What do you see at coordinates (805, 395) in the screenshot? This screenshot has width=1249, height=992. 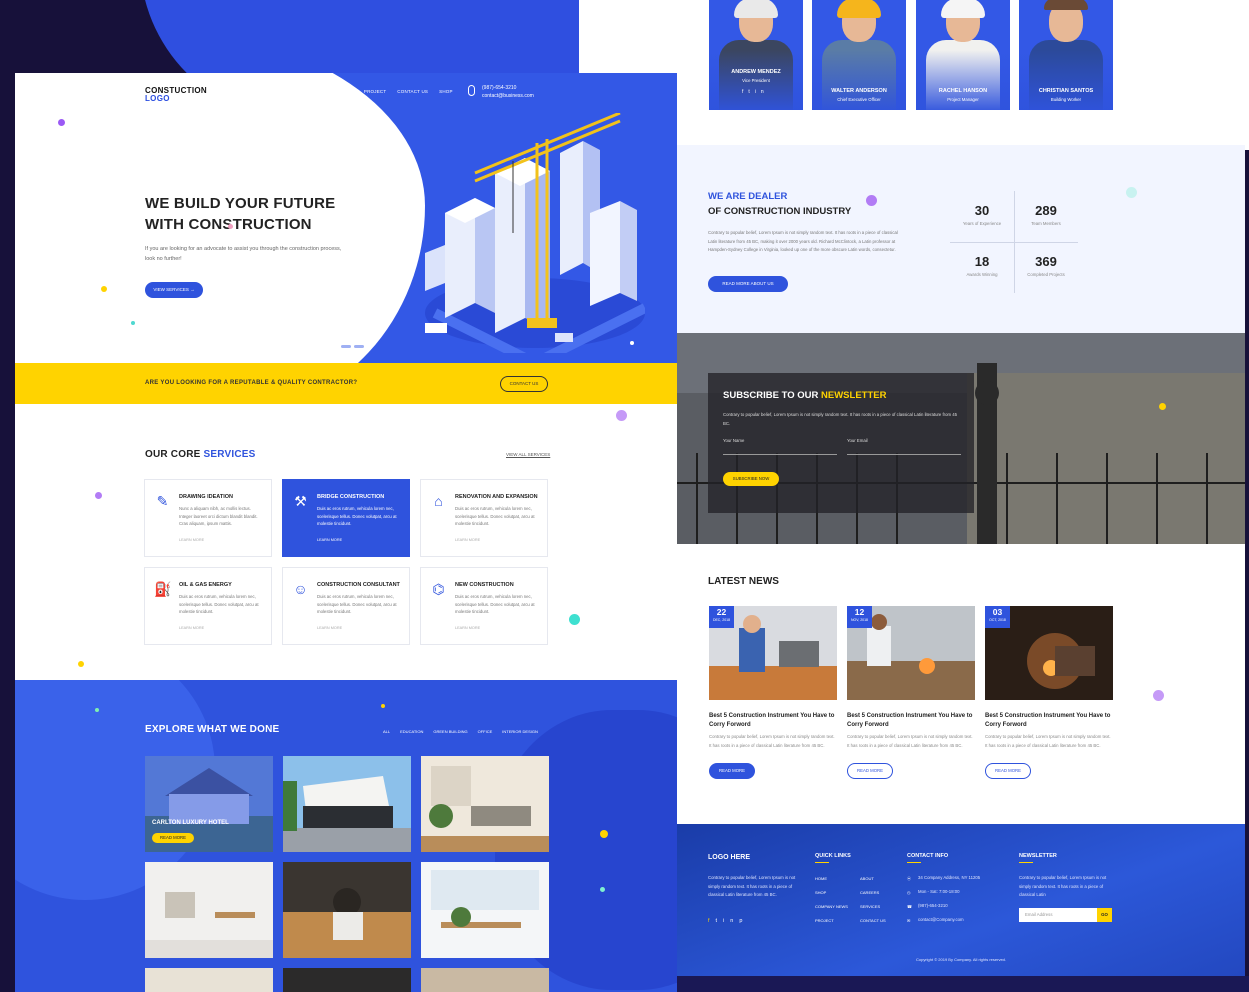 I see `newsletter-title: SUBSCRIBE TO OUR NEWSLETTER` at bounding box center [805, 395].